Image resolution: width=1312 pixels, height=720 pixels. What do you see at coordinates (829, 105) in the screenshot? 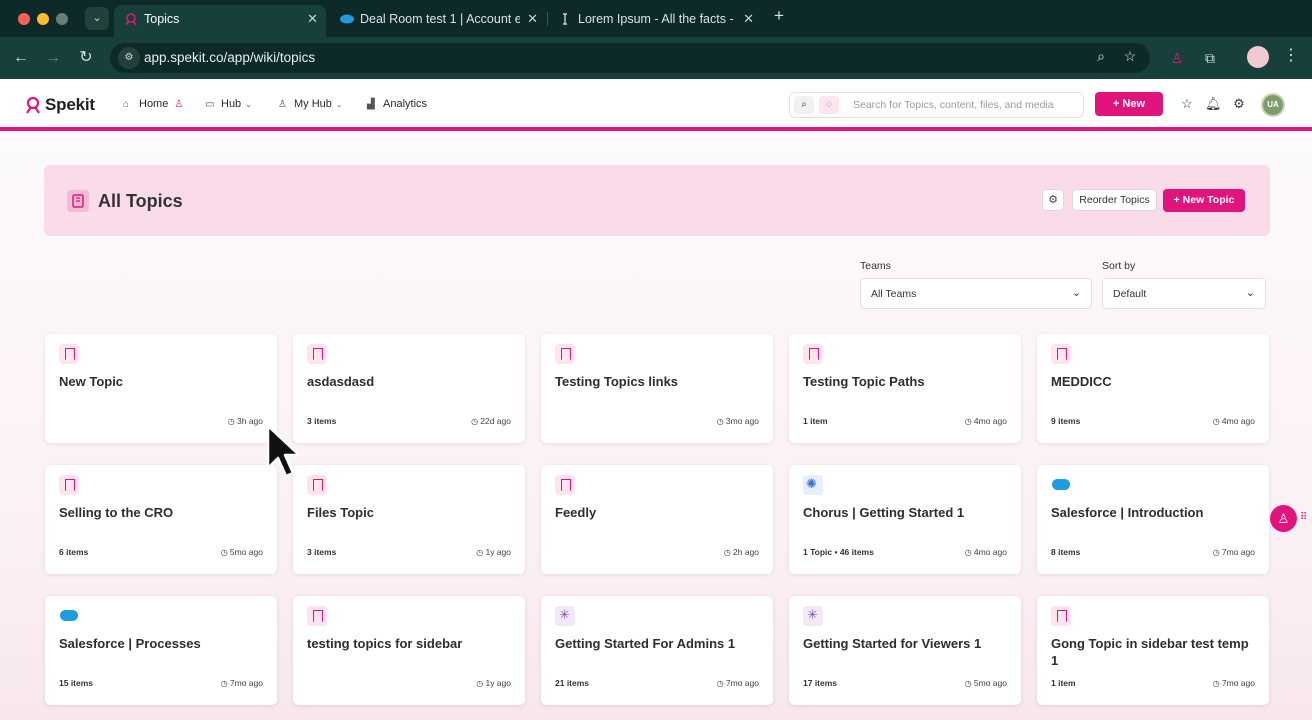
I see `ai-search-icon: ◌` at bounding box center [829, 105].